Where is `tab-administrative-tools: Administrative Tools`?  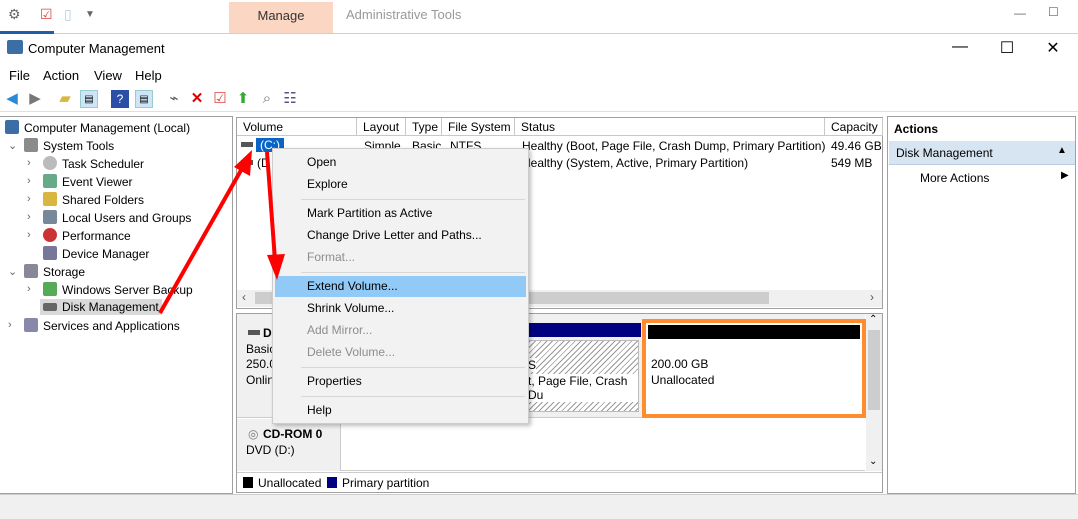 tab-administrative-tools: Administrative Tools is located at coordinates (403, 14).